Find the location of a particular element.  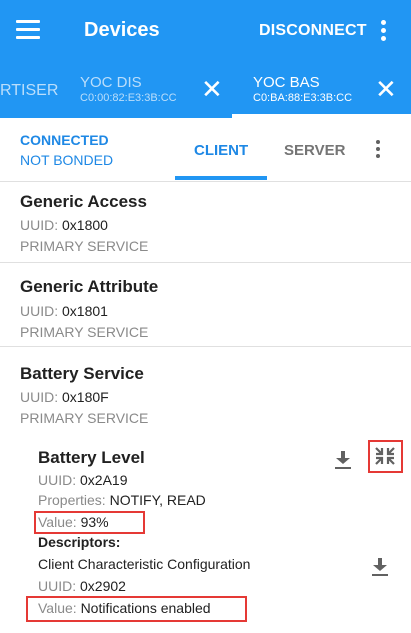

device-tab-yoc-bas: YOC BAS C0:BA:88:E3:3B:CC ✕ is located at coordinates (321, 90).